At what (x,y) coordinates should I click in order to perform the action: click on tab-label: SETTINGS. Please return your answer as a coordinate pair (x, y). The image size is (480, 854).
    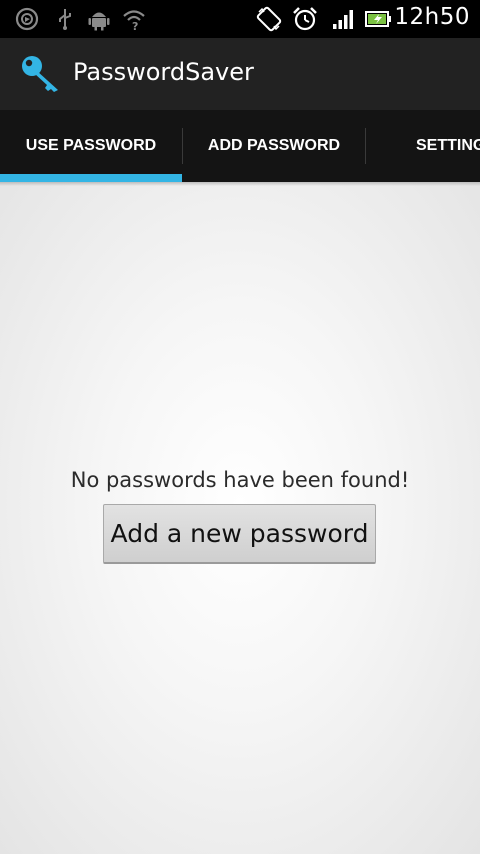
    Looking at the image, I should click on (448, 145).